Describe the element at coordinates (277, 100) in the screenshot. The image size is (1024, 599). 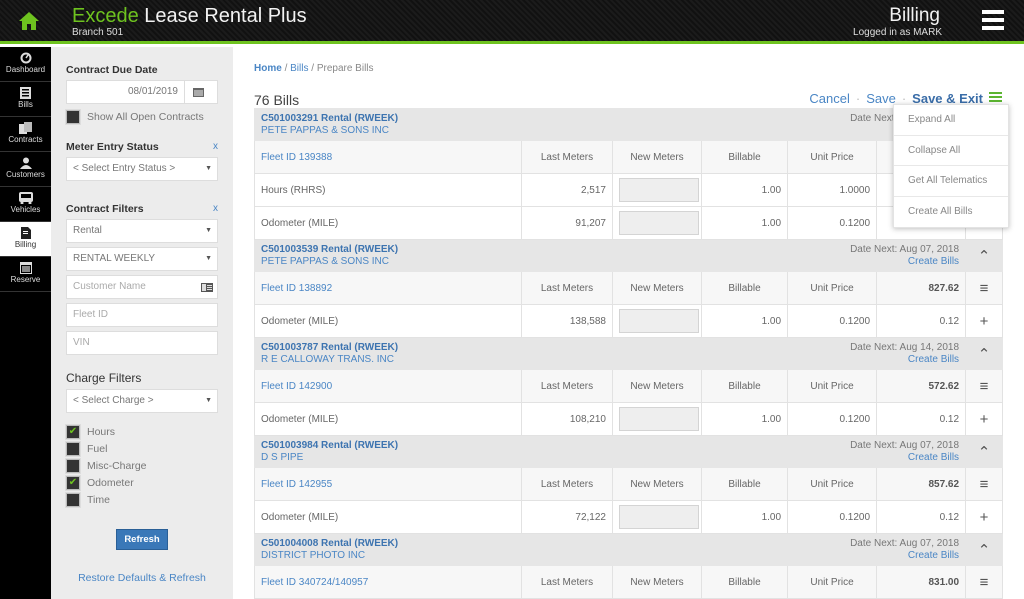
I see `bill-count: 76 Bills` at that location.